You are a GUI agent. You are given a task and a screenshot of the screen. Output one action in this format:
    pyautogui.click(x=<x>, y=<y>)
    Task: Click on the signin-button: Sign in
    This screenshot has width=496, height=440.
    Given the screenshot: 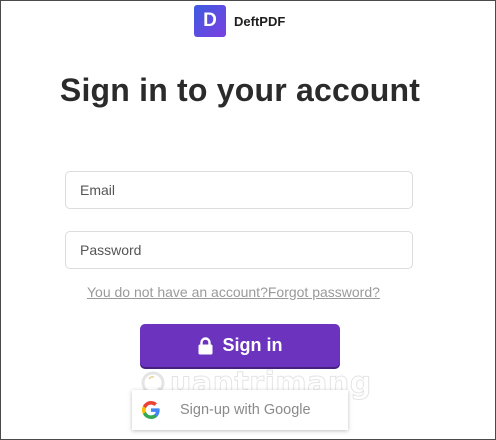 What is the action you would take?
    pyautogui.click(x=240, y=345)
    